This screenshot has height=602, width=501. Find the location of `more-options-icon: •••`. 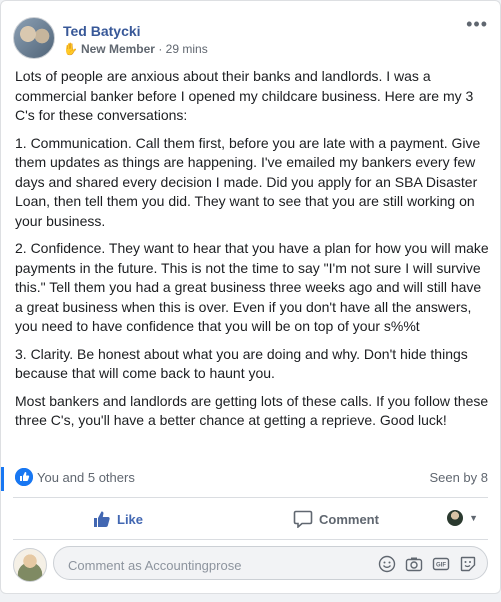

more-options-icon: ••• is located at coordinates (477, 24).